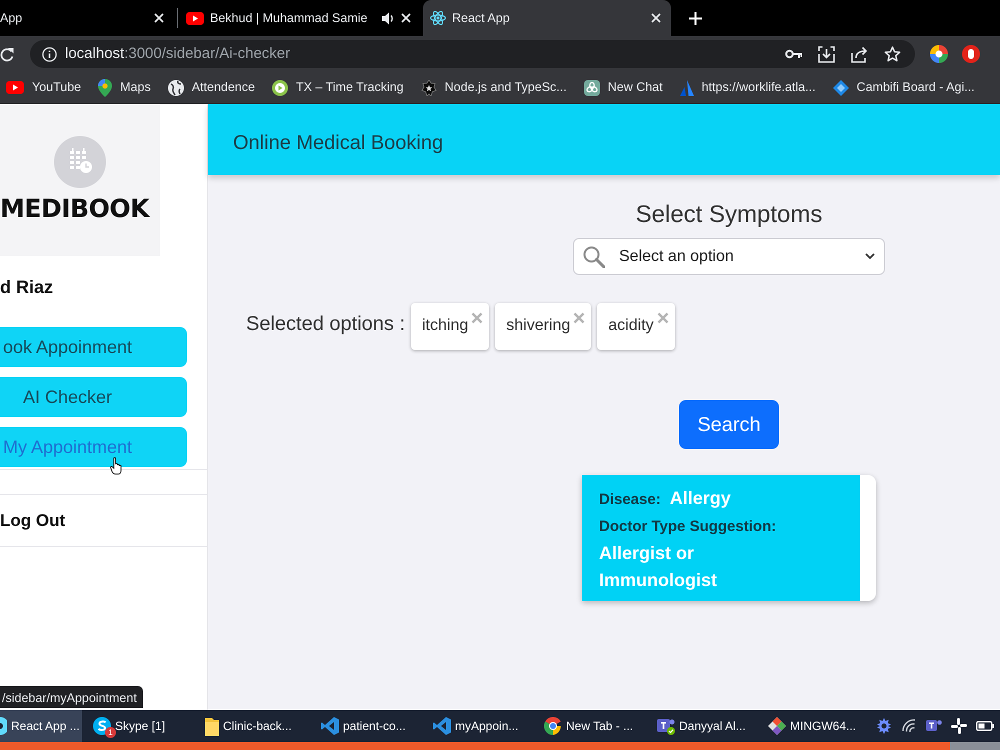 The image size is (1000, 750). What do you see at coordinates (93, 347) in the screenshot?
I see `sidebar-nav-button: ook Appoinment` at bounding box center [93, 347].